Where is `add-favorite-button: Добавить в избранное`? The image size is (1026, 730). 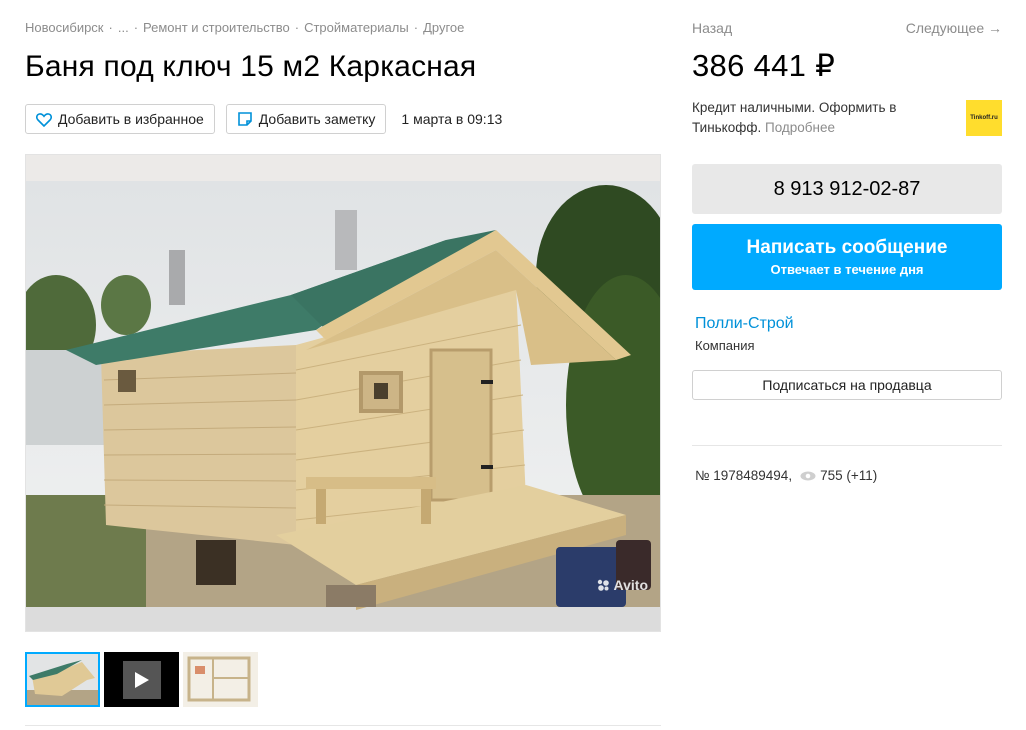
add-favorite-button: Добавить в избранное is located at coordinates (120, 119).